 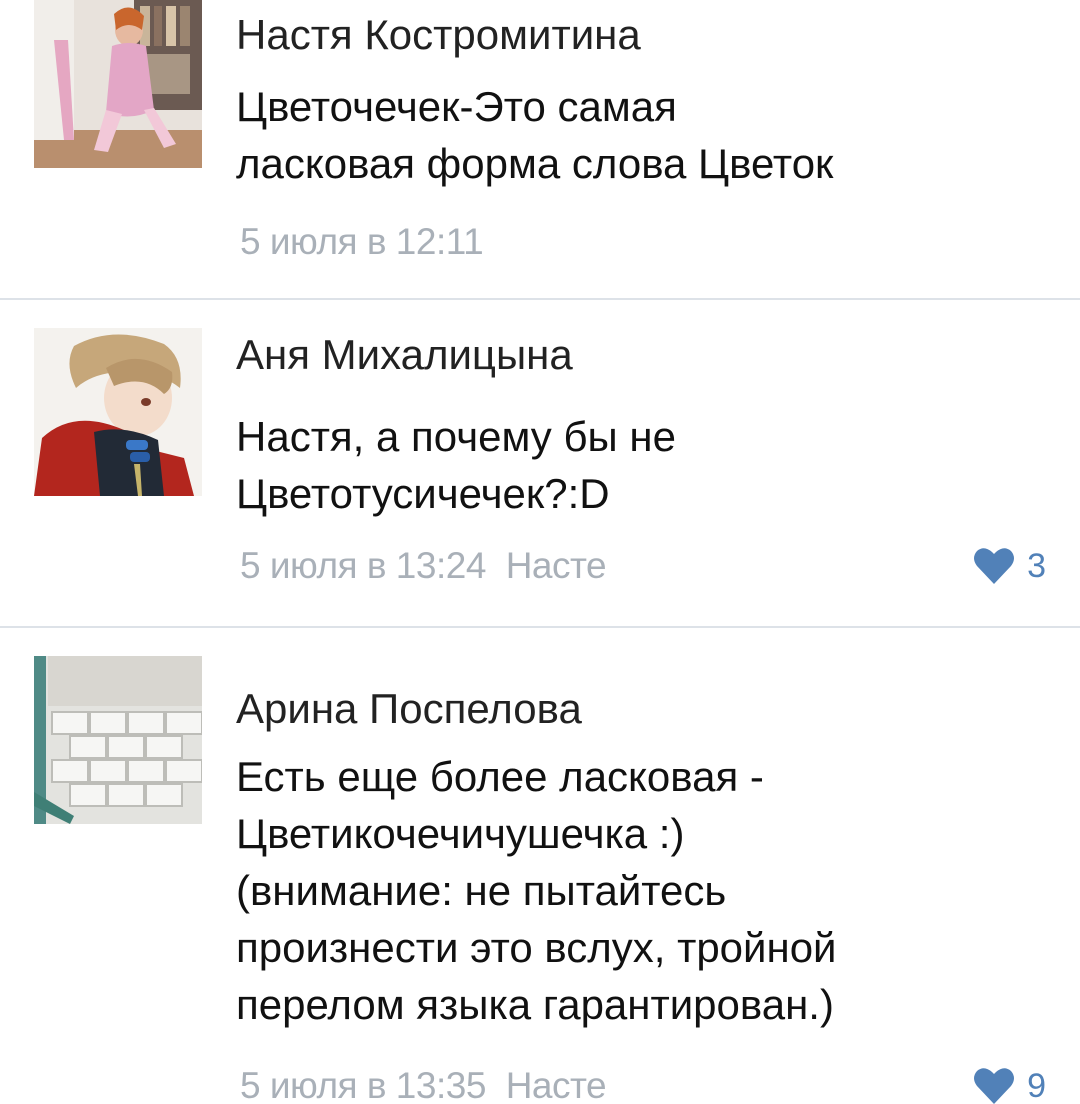 I want to click on comment-date: 5 июля в 13:24, so click(x=363, y=565).